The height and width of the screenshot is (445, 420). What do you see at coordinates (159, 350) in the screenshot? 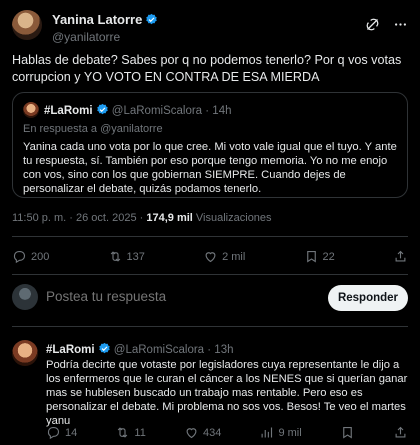
I see `reply-author-handle: @LaRomiScalora` at bounding box center [159, 350].